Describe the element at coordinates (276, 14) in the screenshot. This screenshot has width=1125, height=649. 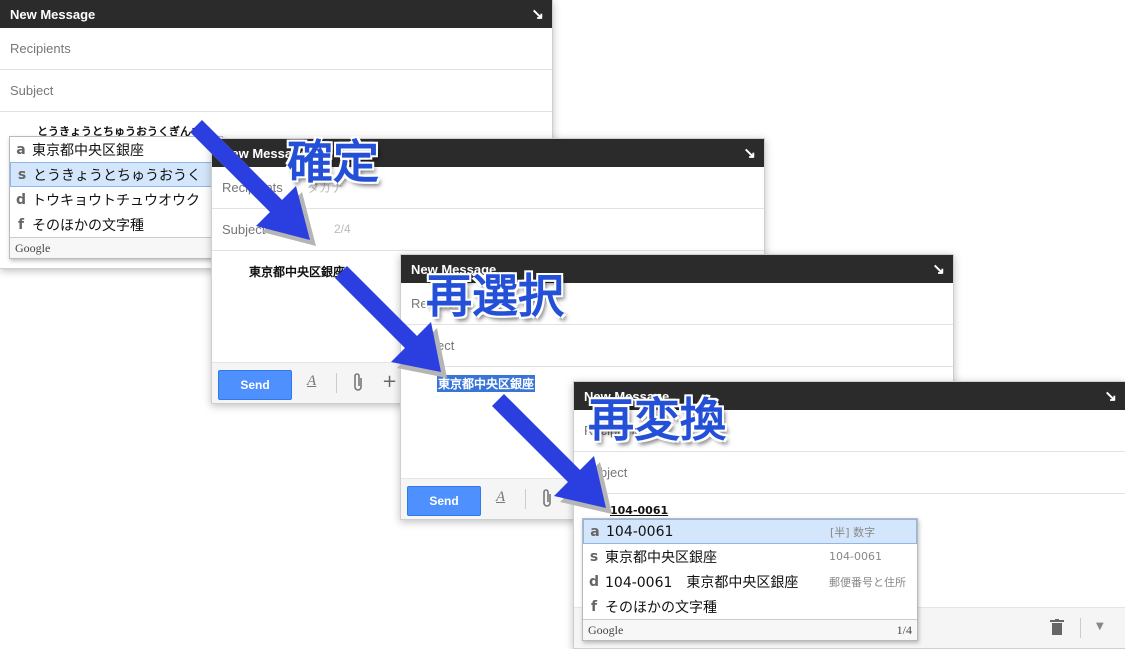
I see `compose-titlebar: New Message ↘` at that location.